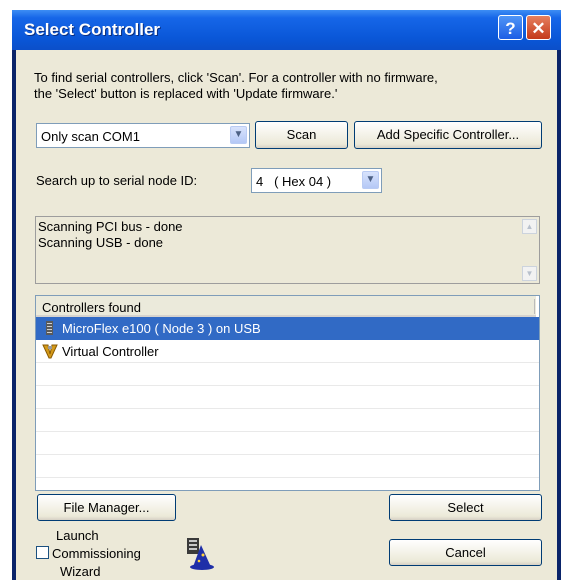 Image resolution: width=563 pixels, height=580 pixels. What do you see at coordinates (96, 553) in the screenshot?
I see `launch-wizard-label-line2: Commissioning` at bounding box center [96, 553].